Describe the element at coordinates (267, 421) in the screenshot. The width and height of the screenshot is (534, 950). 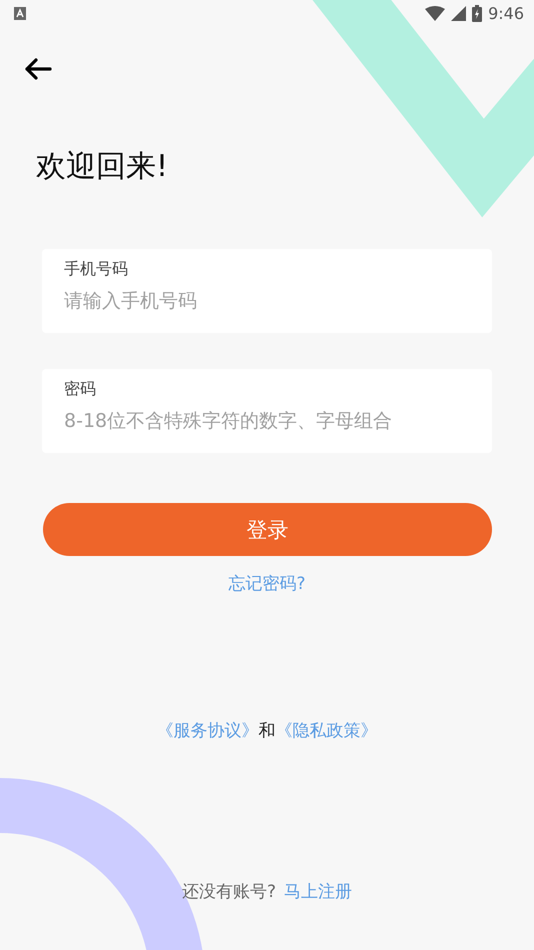
I see `input-field: 8-18位不含特殊字符的数字、字母组合` at that location.